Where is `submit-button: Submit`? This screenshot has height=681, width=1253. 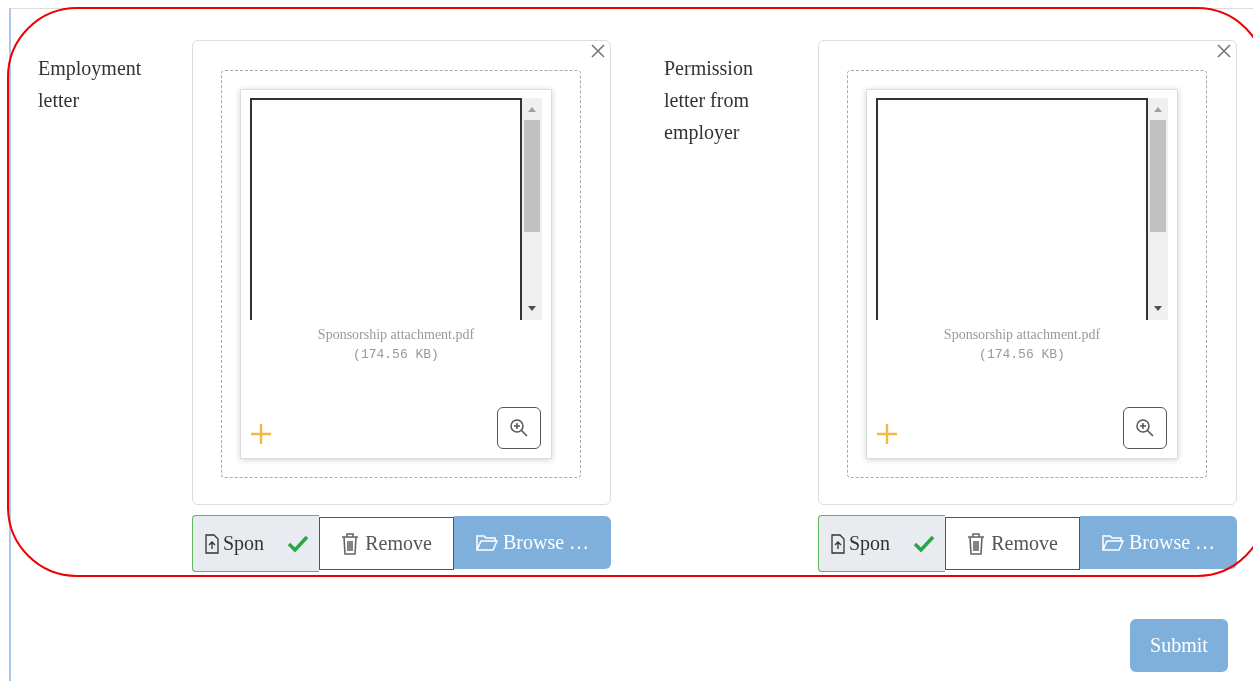 submit-button: Submit is located at coordinates (1179, 645).